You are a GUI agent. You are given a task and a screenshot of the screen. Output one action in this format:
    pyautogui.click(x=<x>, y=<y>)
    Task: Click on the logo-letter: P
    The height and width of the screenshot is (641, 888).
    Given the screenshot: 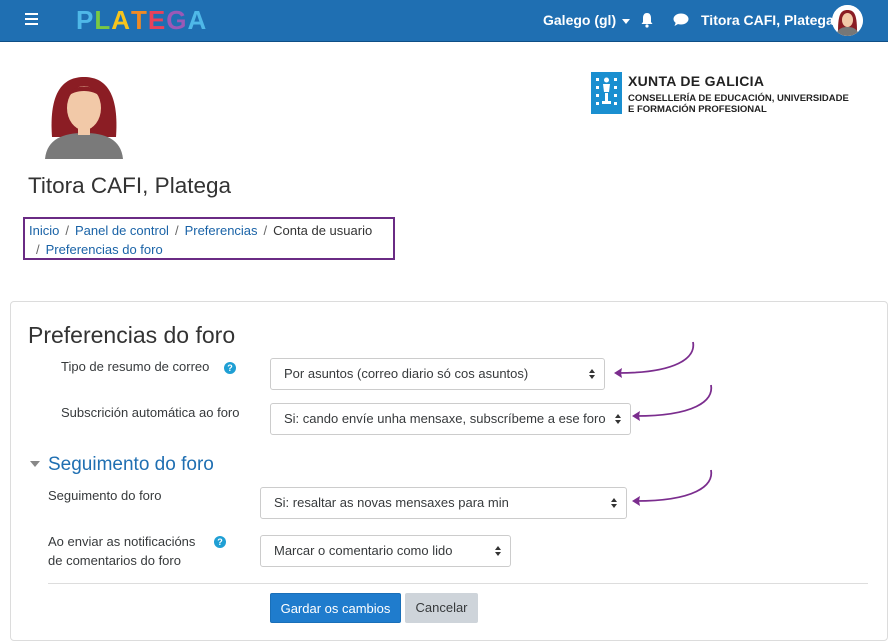 What is the action you would take?
    pyautogui.click(x=85, y=20)
    